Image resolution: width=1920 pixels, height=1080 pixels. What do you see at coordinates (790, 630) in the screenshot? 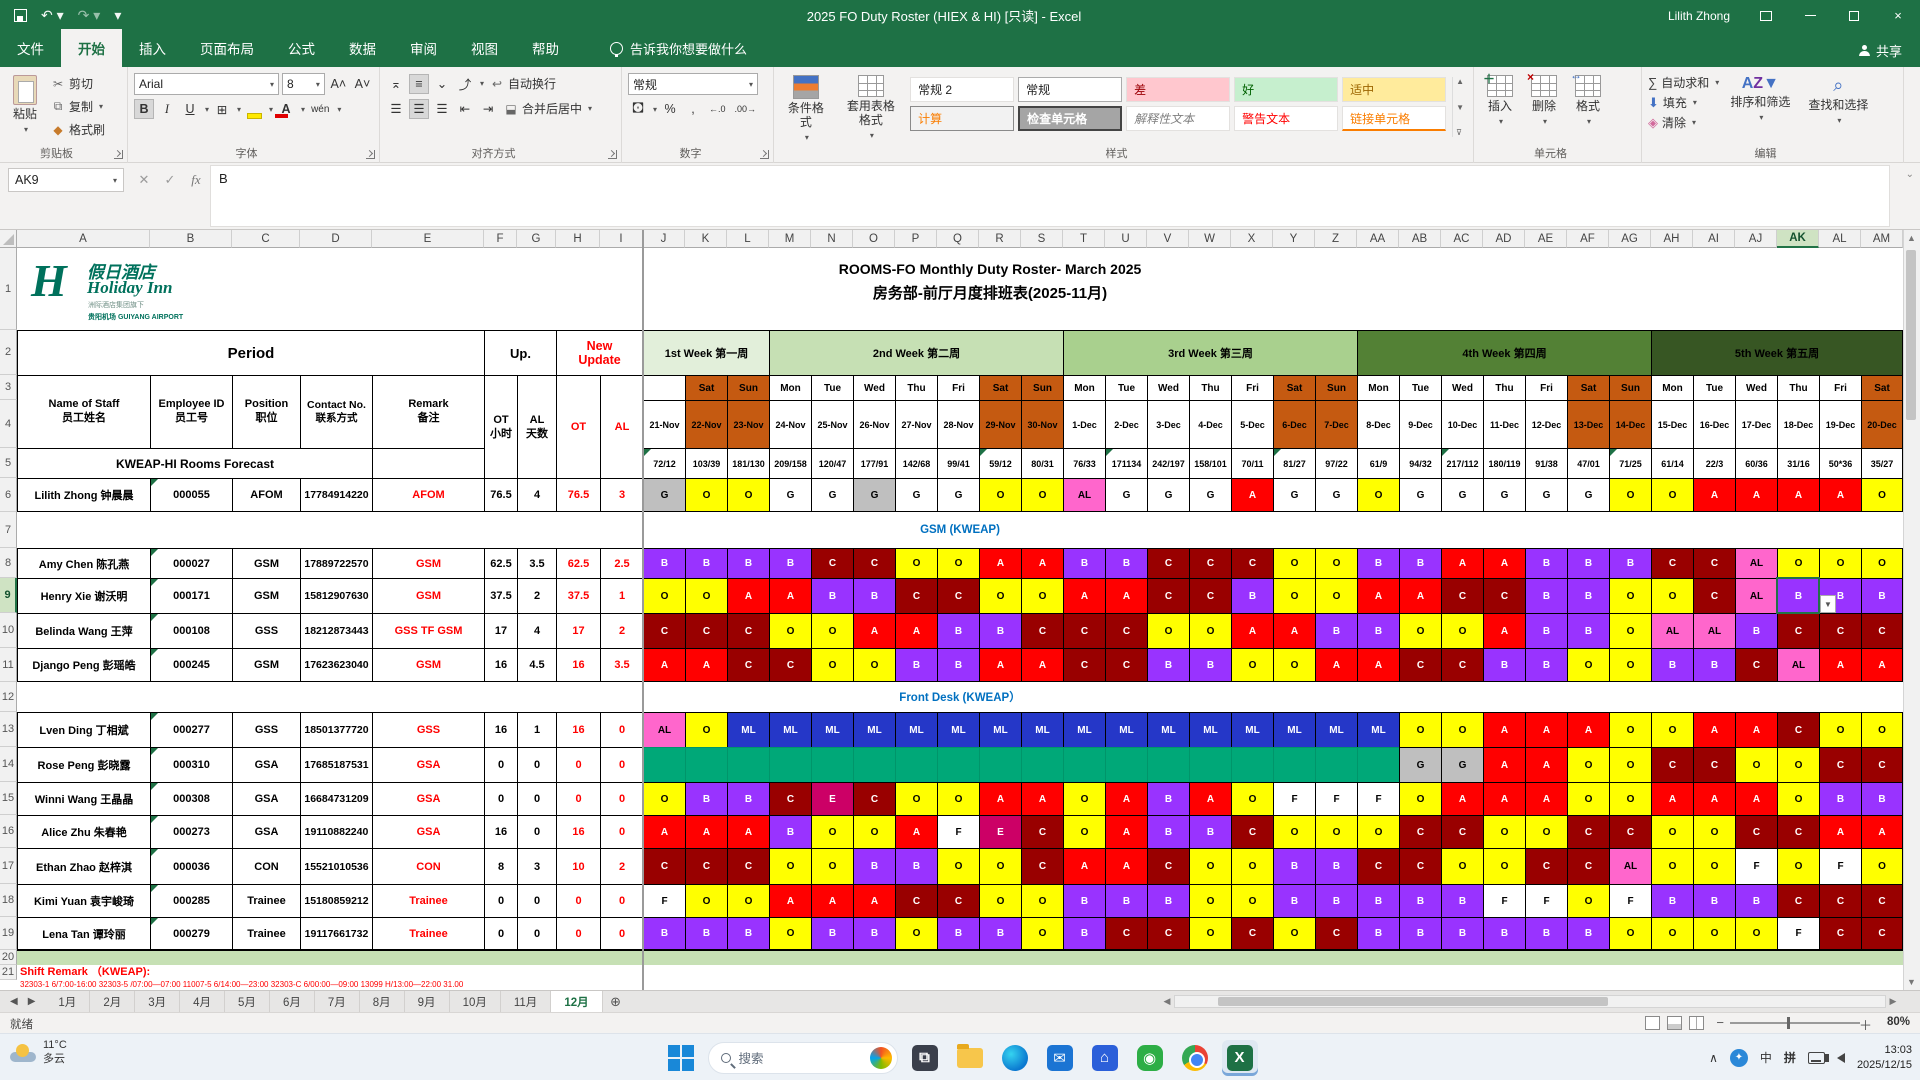
I see `duty-cell-M10: O` at bounding box center [790, 630].